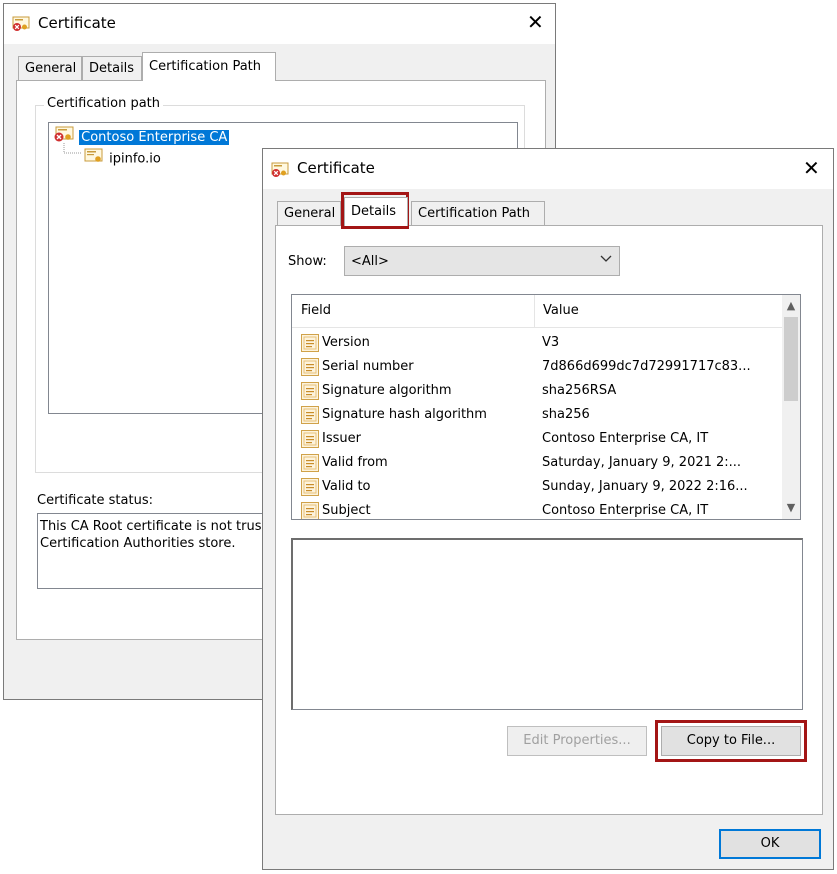 This screenshot has width=837, height=874. Describe the element at coordinates (279, 24) in the screenshot. I see `back-title-bar: Certificate ✕` at that location.